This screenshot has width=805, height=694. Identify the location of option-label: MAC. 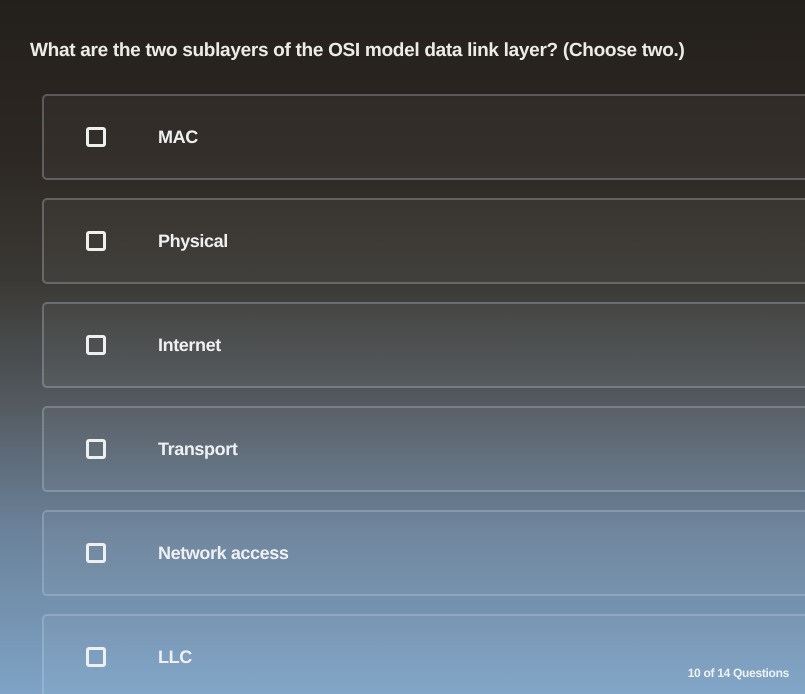
(178, 137).